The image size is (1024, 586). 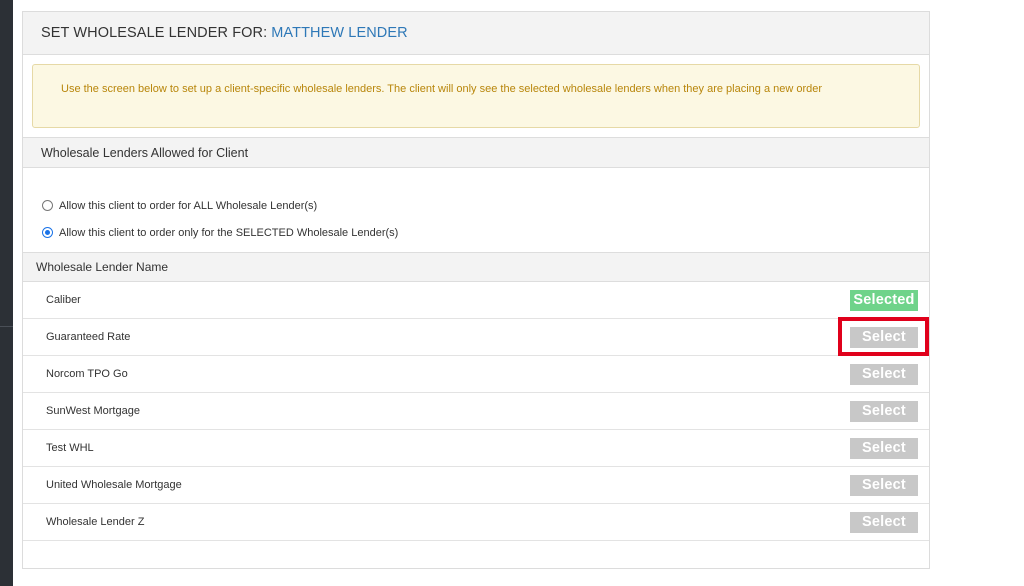 I want to click on table-row: SunWest Mortgage Select, so click(x=476, y=411).